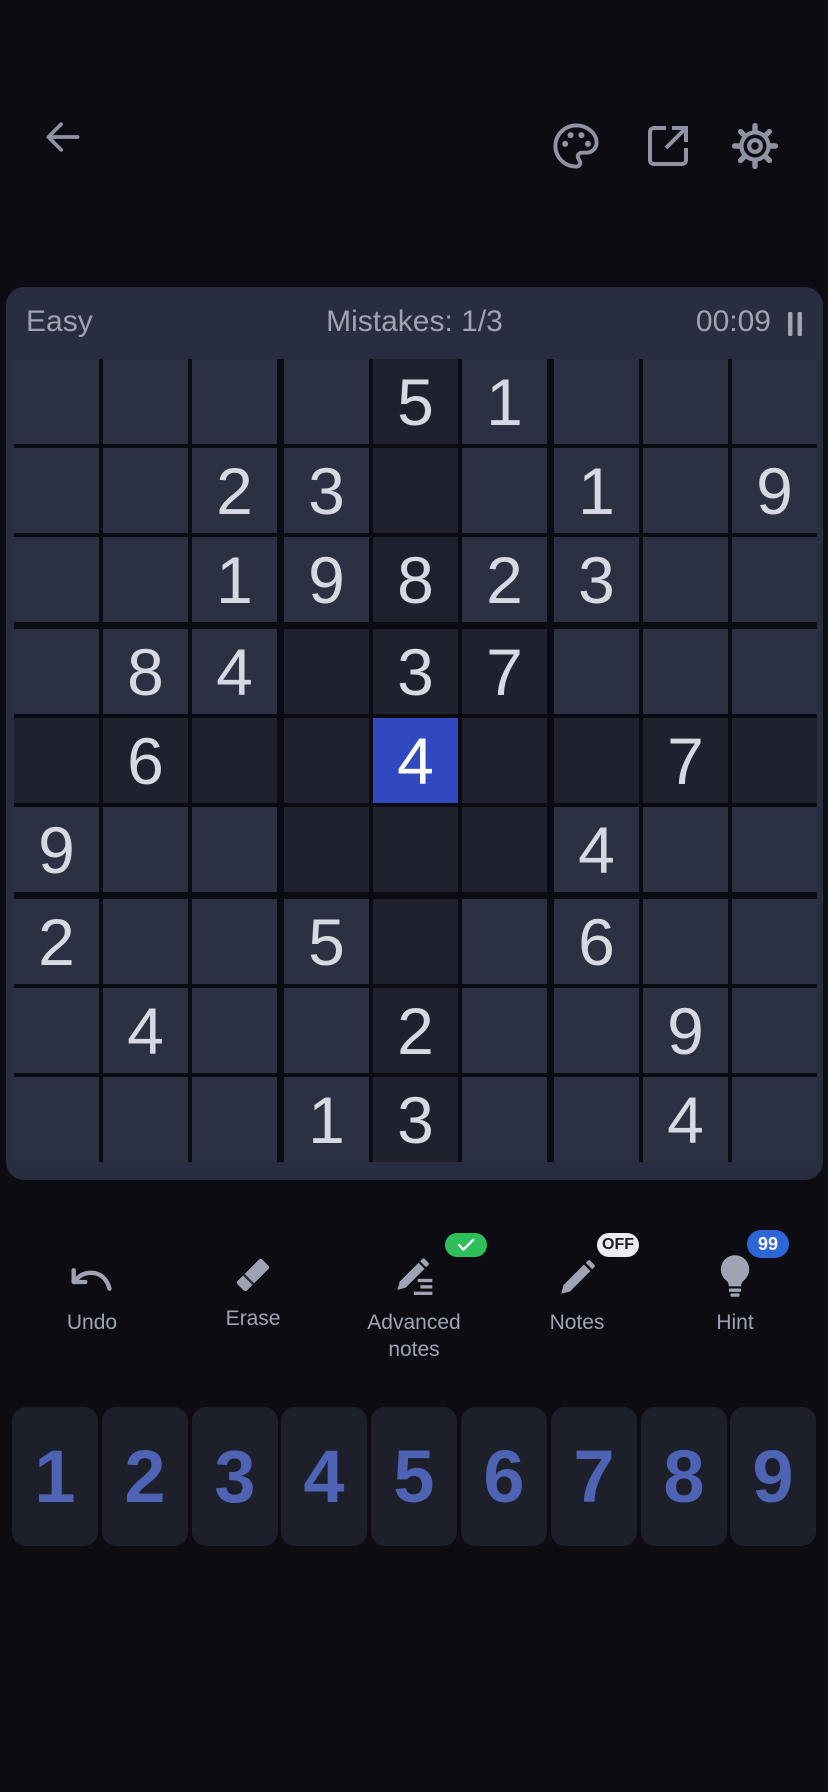 This screenshot has height=1792, width=828. I want to click on selected-cell: 4, so click(415, 760).